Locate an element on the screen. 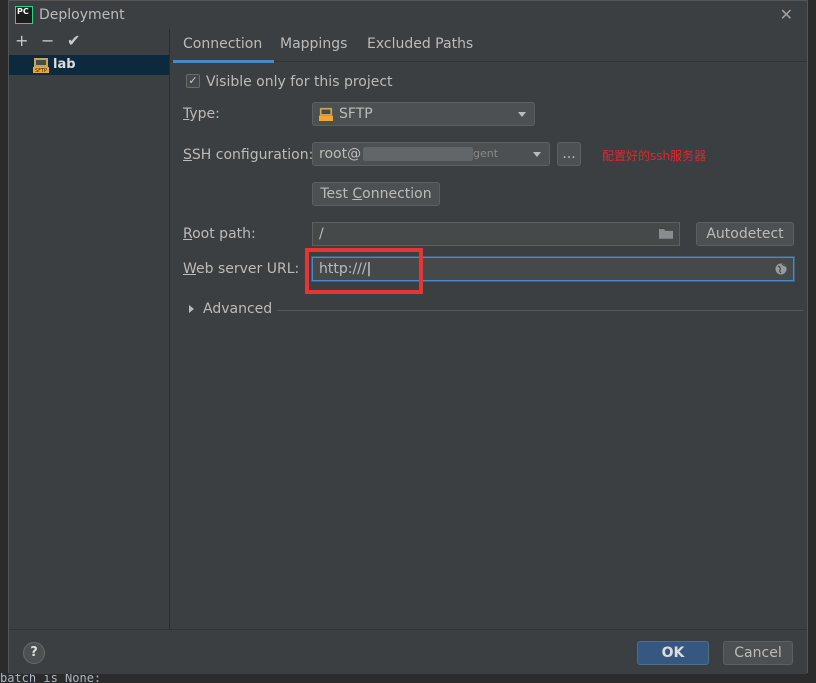 The image size is (816, 683). visible-only-label: Visible only for this project is located at coordinates (299, 82).